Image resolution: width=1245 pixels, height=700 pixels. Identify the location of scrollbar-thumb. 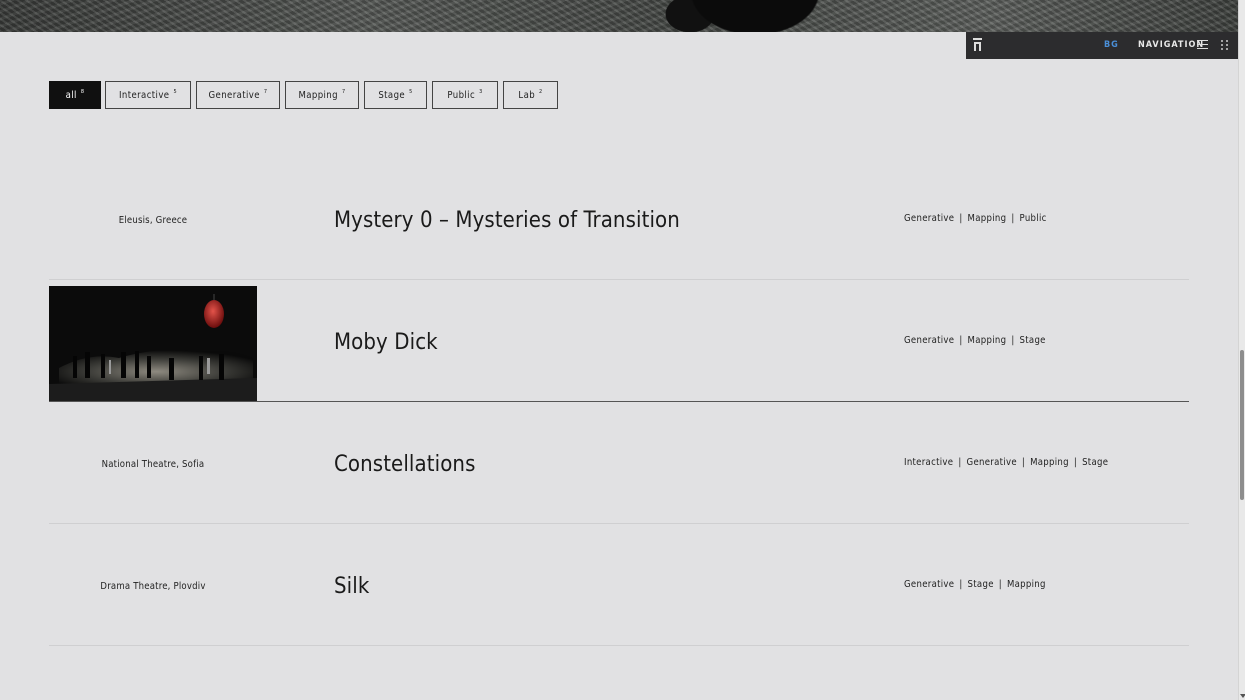
(1242, 425).